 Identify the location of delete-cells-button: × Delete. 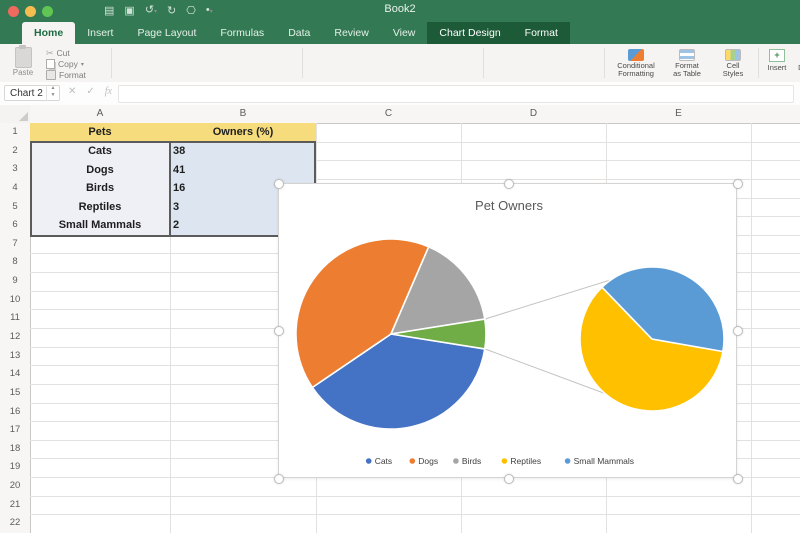
(797, 60).